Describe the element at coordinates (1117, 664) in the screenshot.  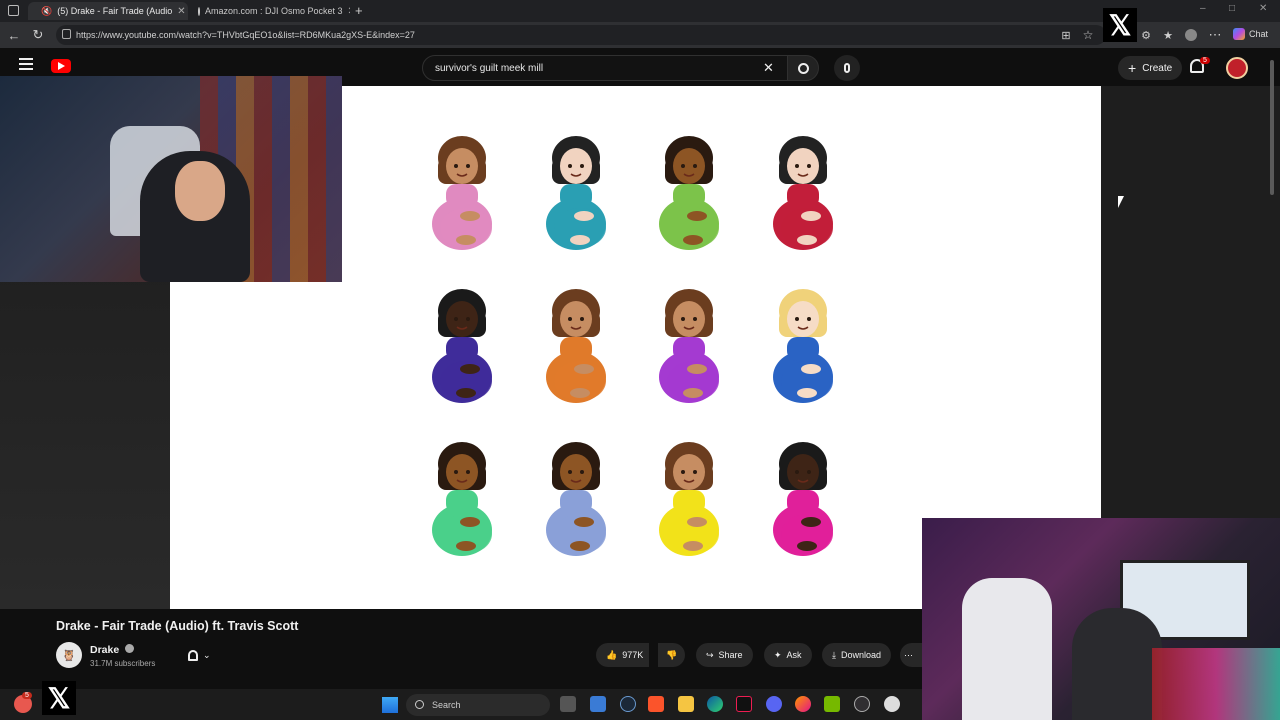
I see `webcam-person` at that location.